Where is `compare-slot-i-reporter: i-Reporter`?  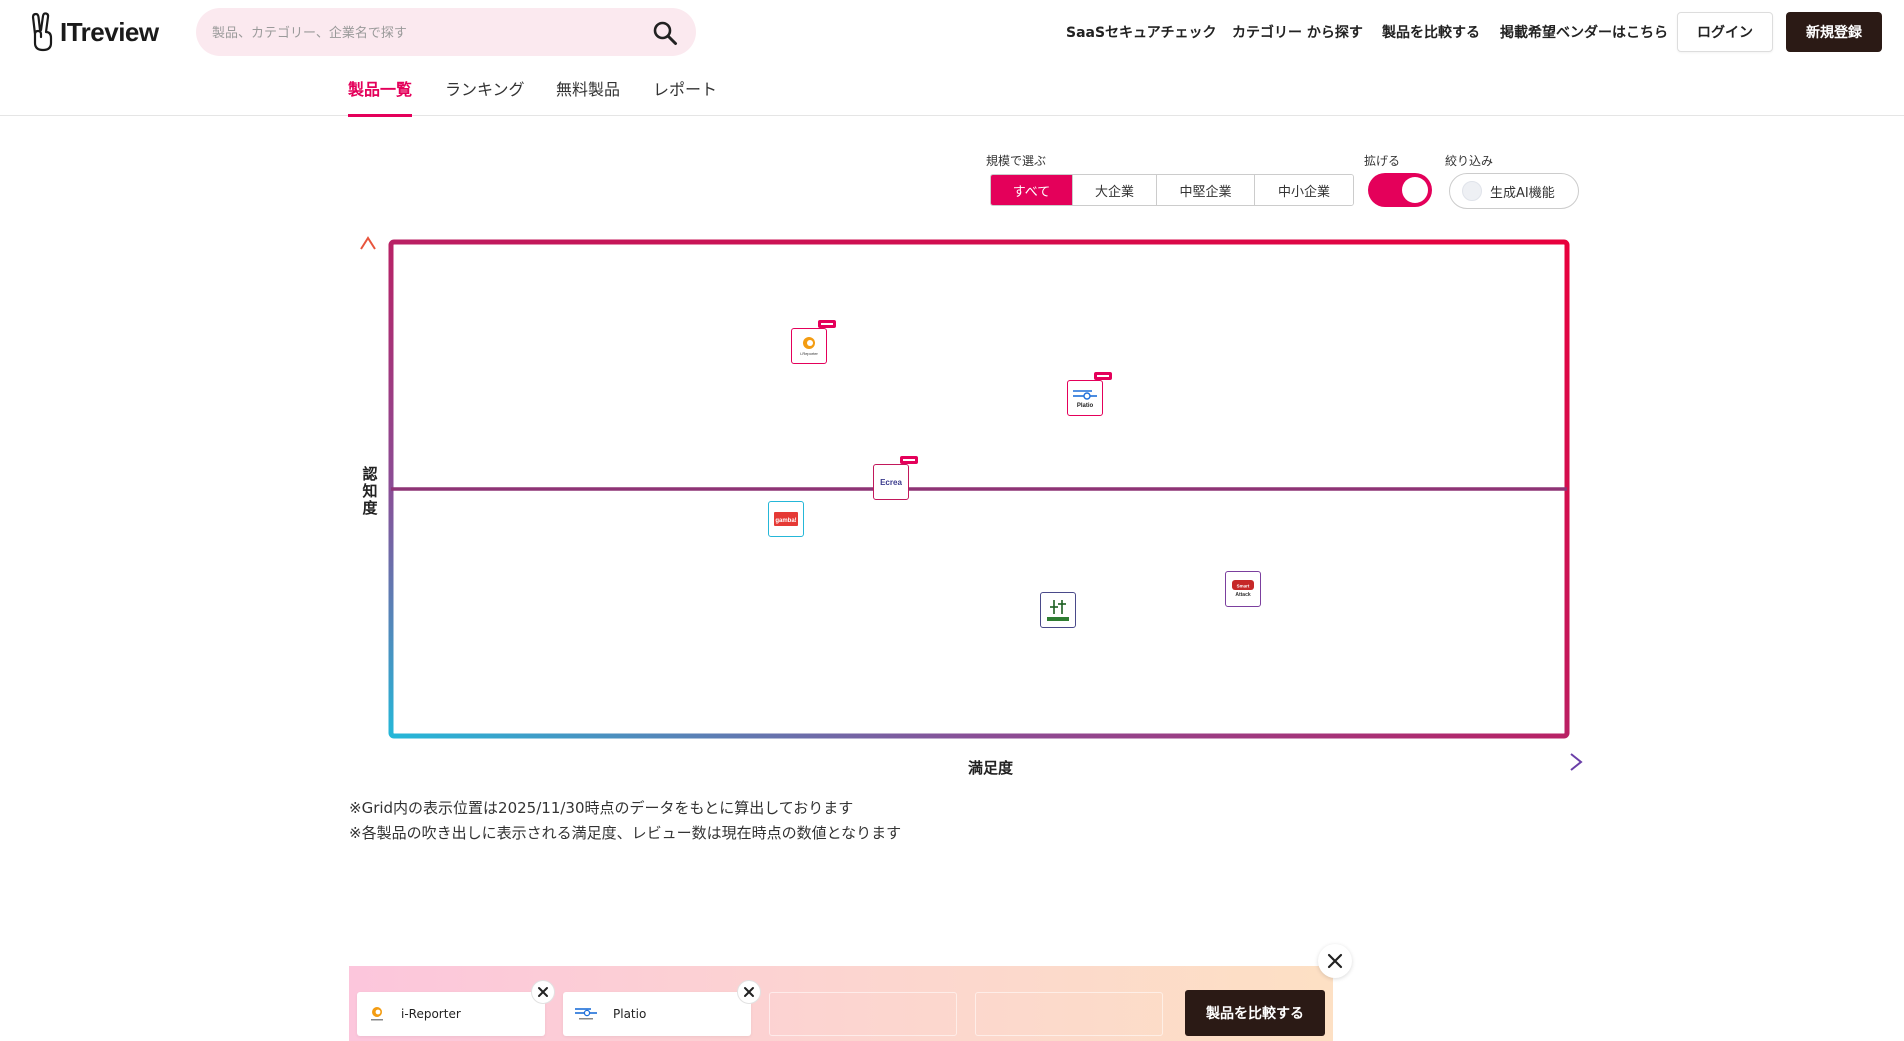 compare-slot-i-reporter: i-Reporter is located at coordinates (456, 1008).